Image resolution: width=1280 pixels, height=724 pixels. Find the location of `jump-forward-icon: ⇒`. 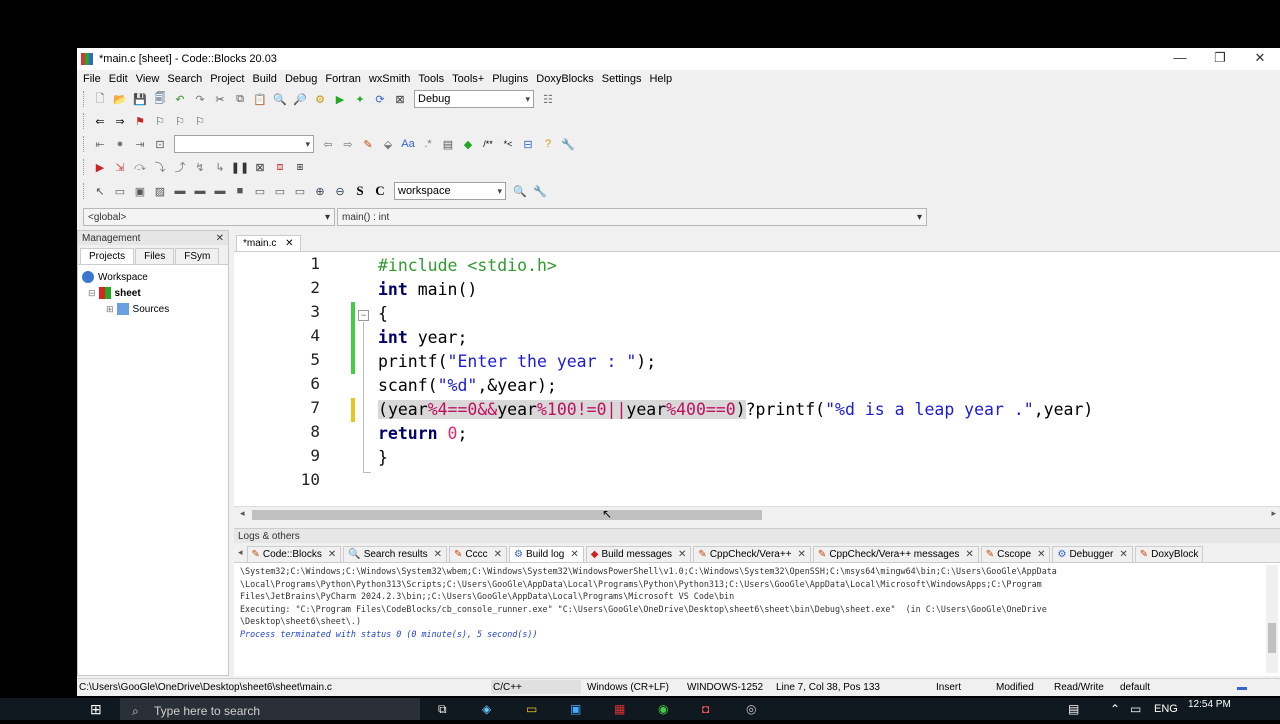

jump-forward-icon: ⇒ is located at coordinates (120, 121).